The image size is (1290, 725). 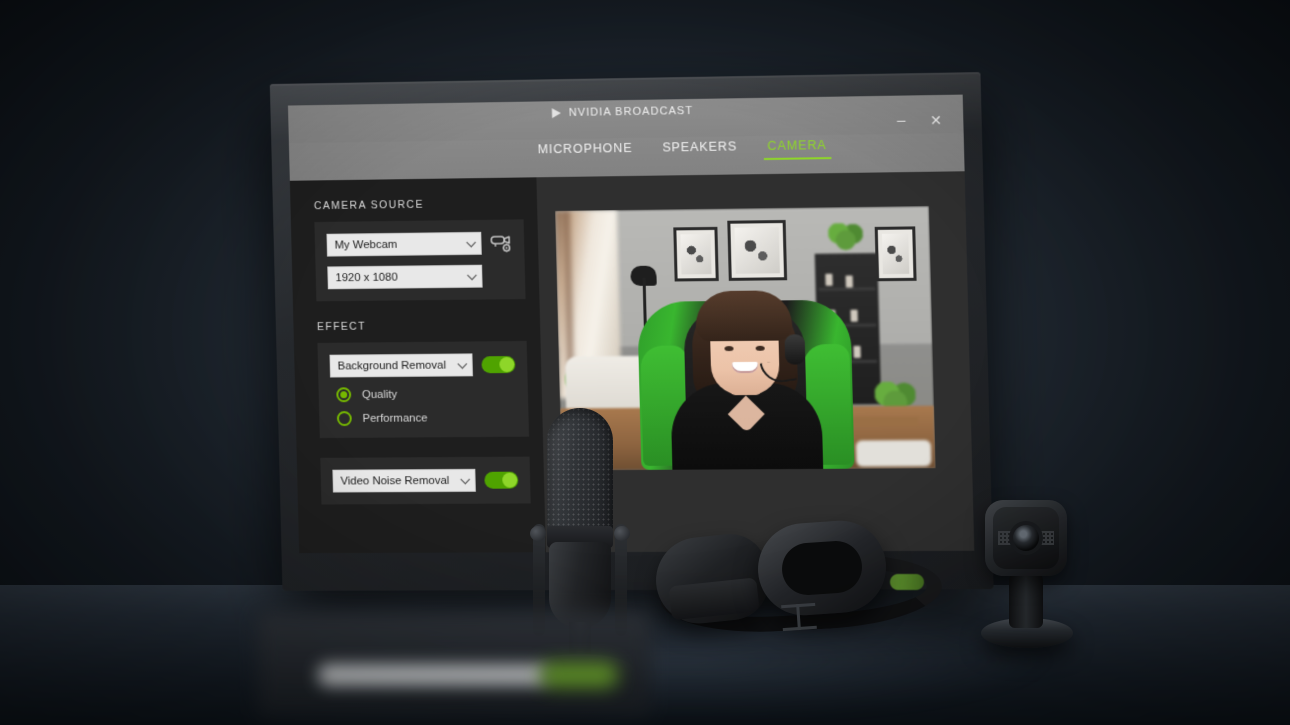 I want to click on title-group: NVIDIA BROADCAST, so click(x=622, y=112).